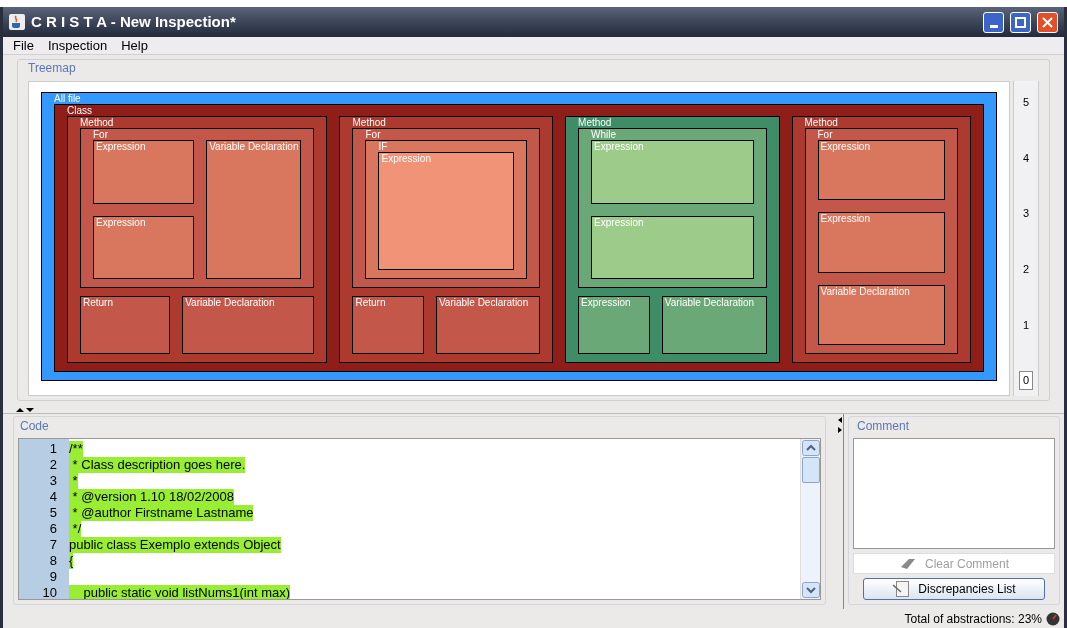 The image size is (1067, 628). What do you see at coordinates (810, 448) in the screenshot?
I see `scroll-up-icon` at bounding box center [810, 448].